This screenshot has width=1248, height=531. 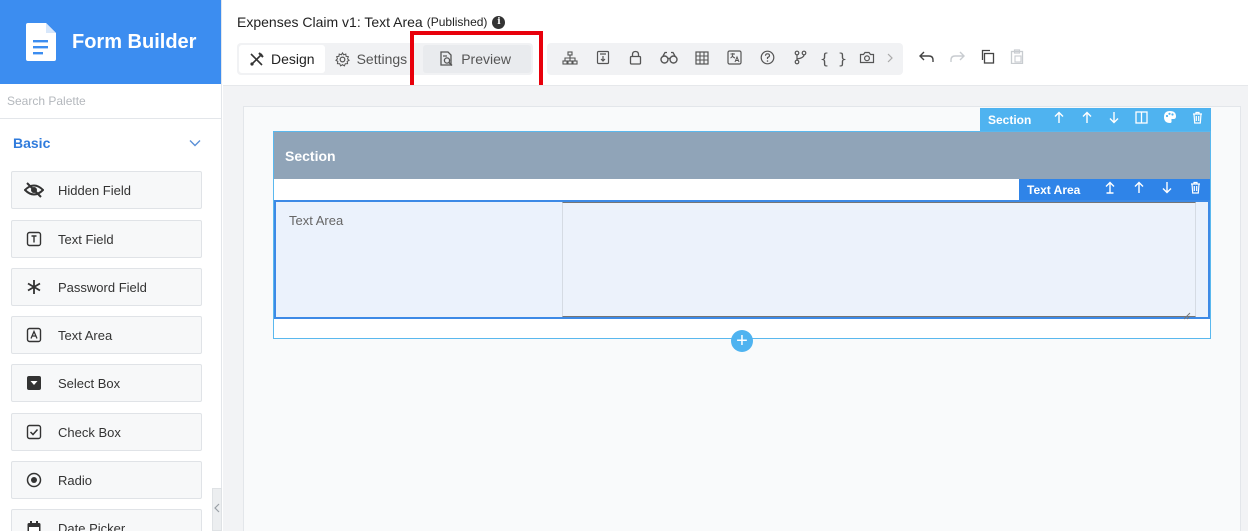 I want to click on field-move-up-button, so click(x=1138, y=189).